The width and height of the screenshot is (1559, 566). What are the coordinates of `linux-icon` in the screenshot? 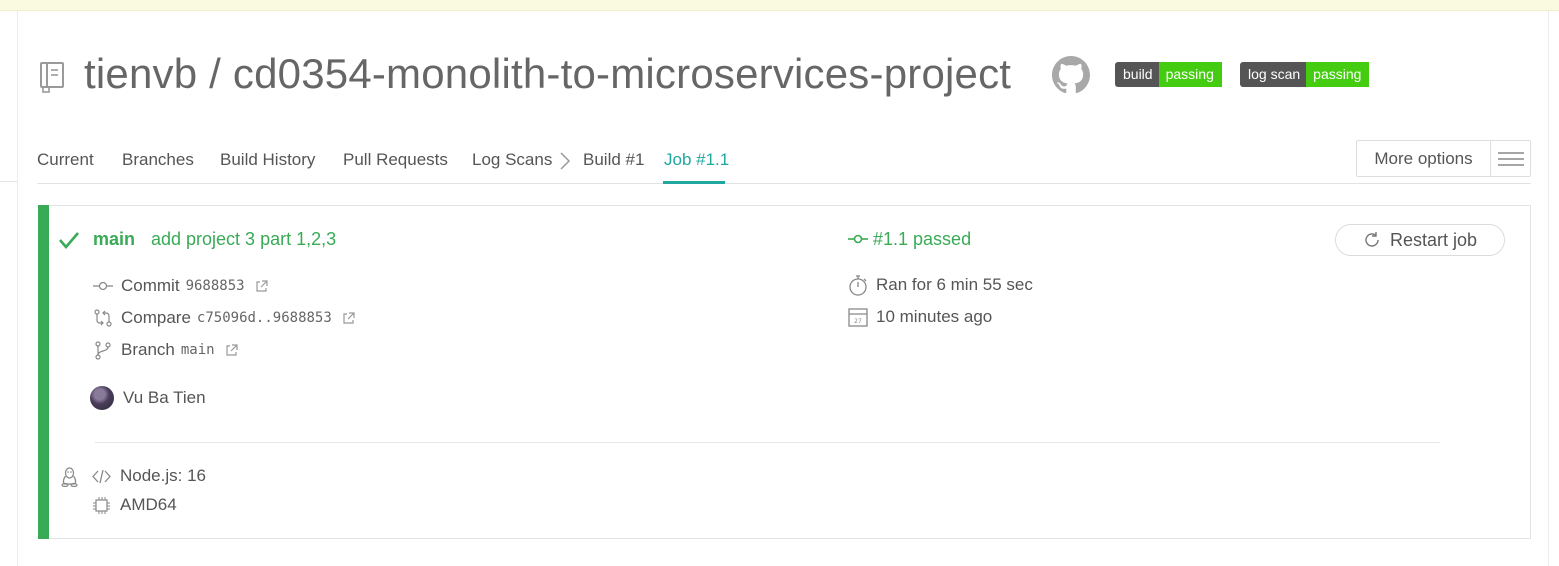 It's located at (69, 477).